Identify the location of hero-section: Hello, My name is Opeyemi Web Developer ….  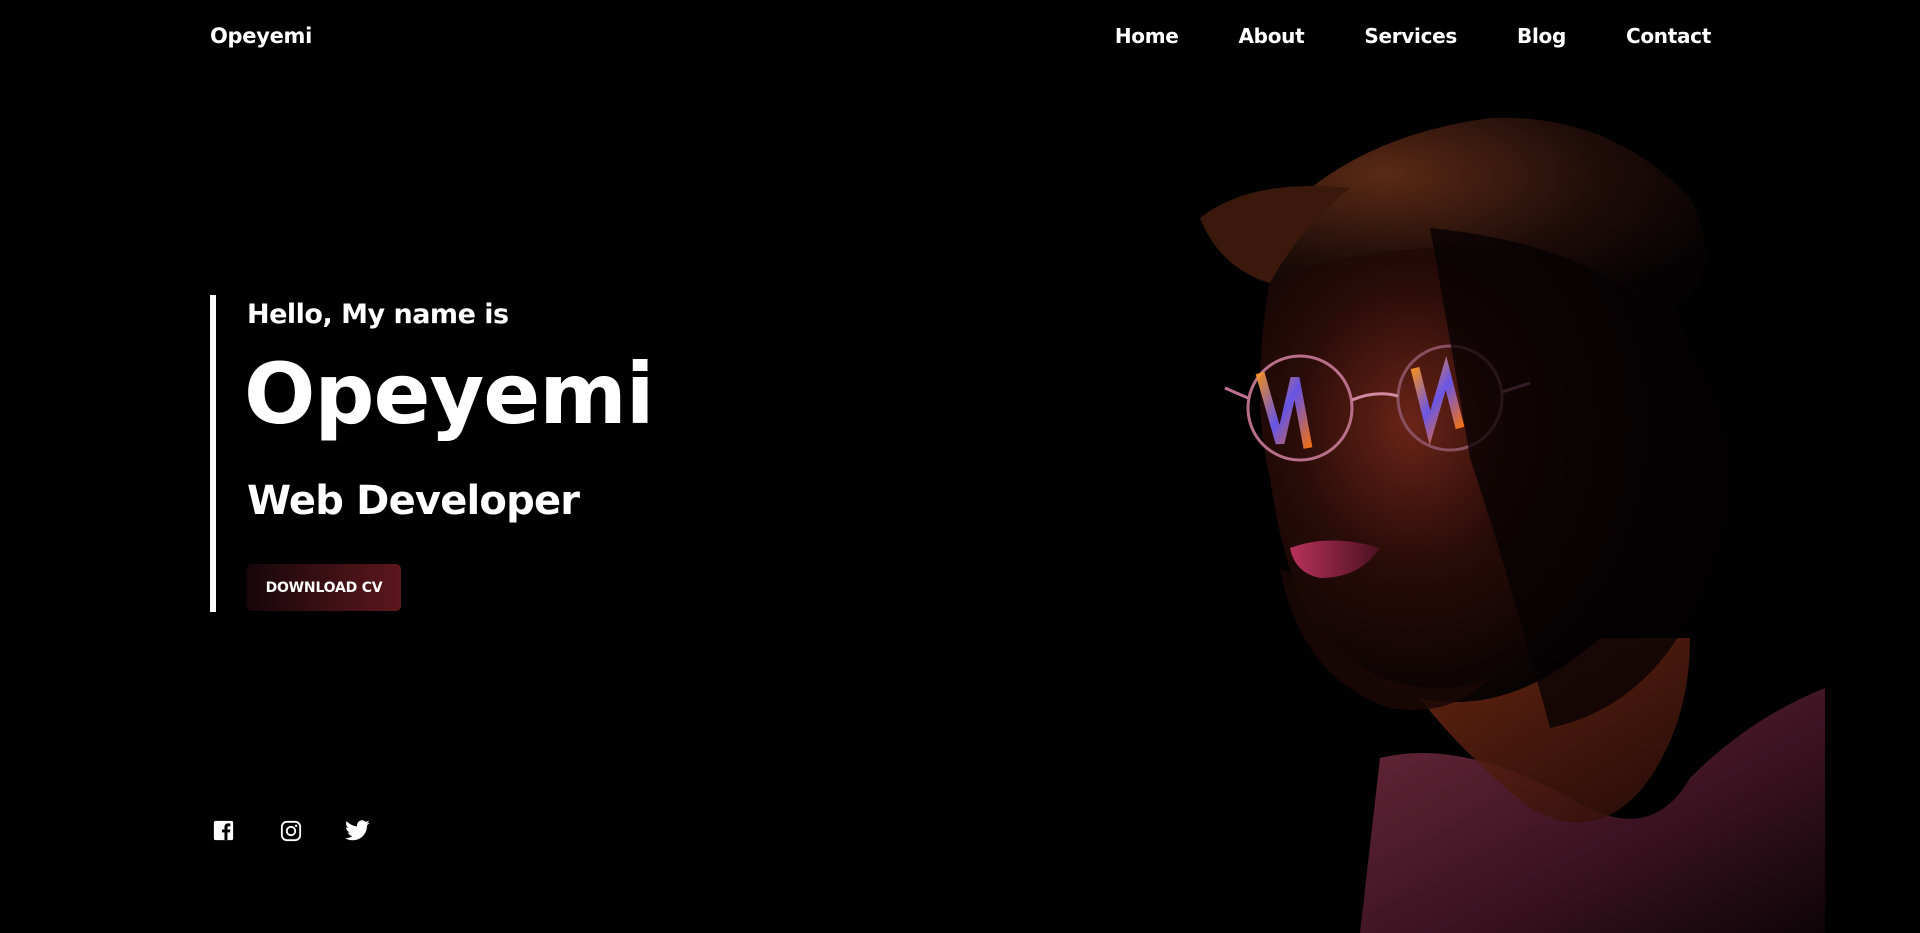
(510, 453).